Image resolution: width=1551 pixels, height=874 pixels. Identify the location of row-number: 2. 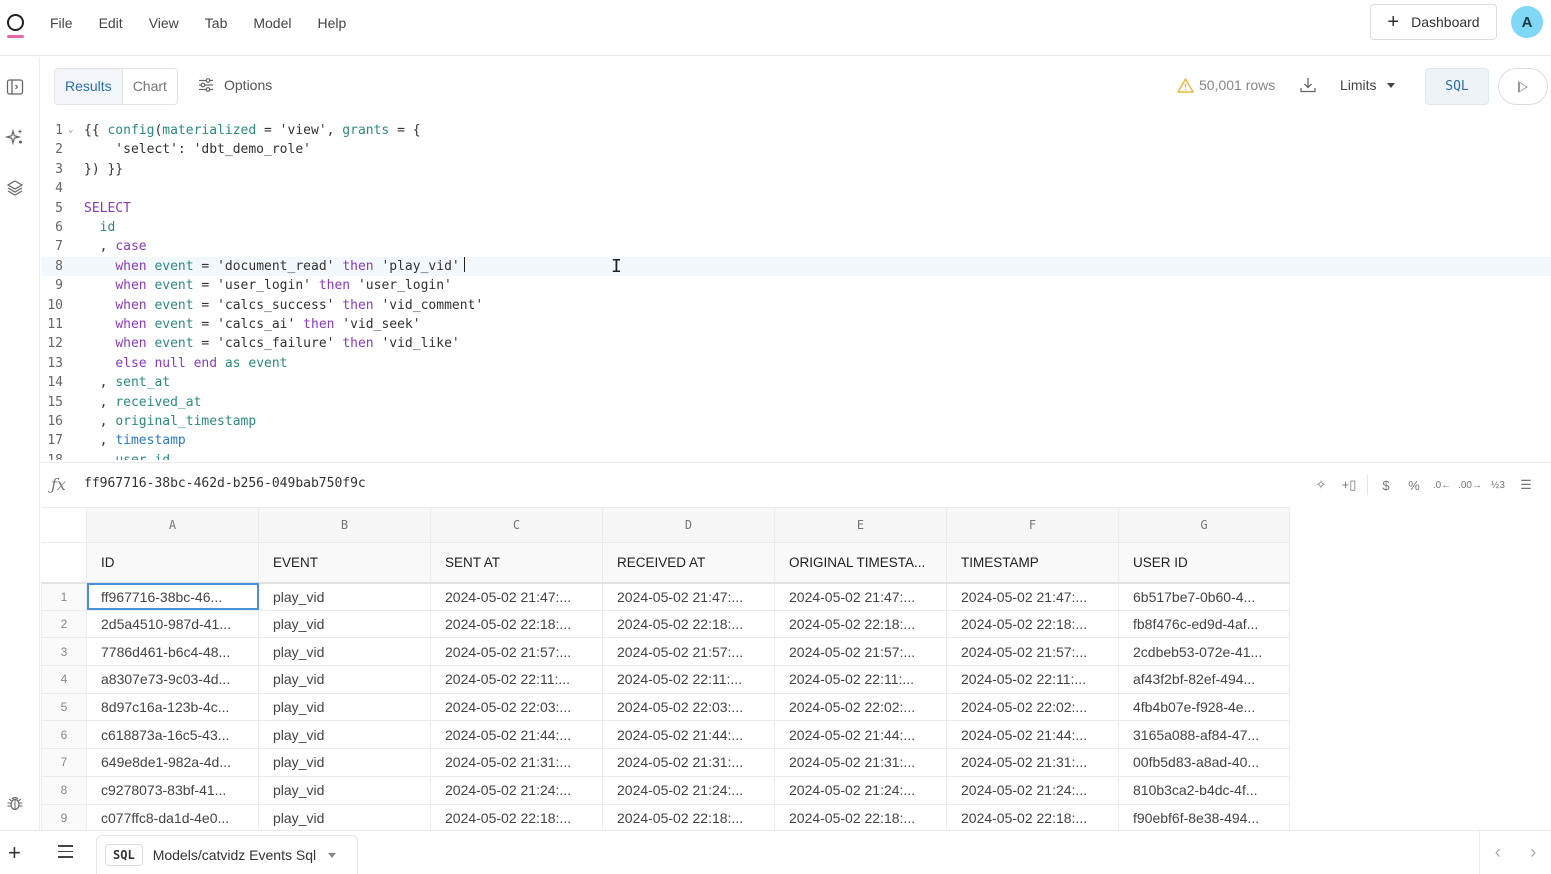
(64, 624).